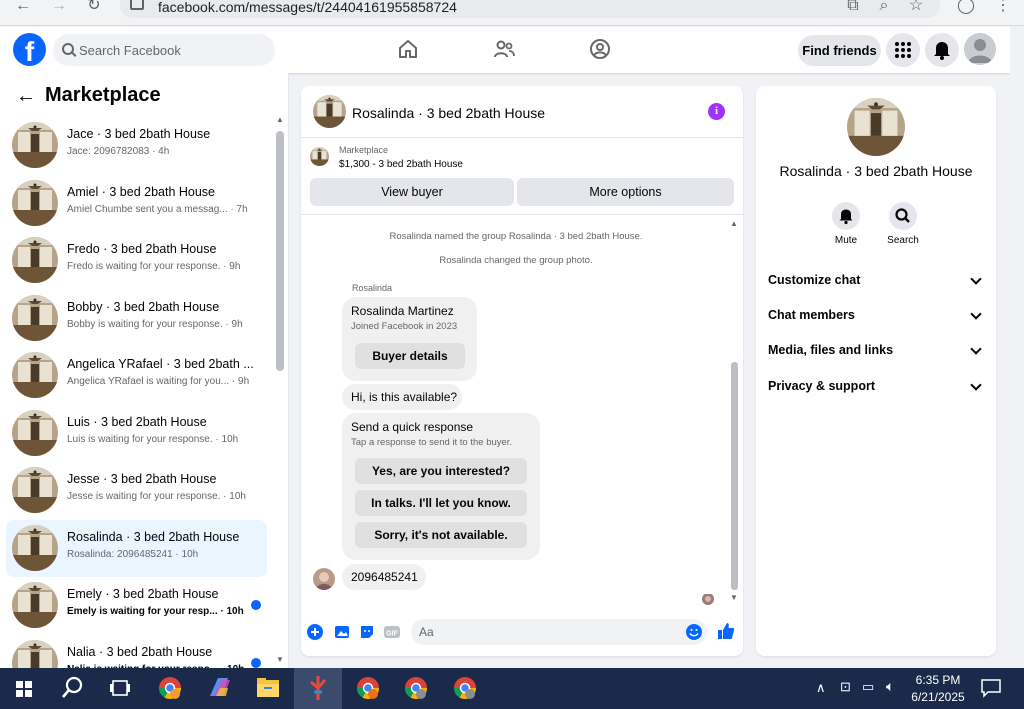 Image resolution: width=1024 pixels, height=709 pixels. What do you see at coordinates (412, 192) in the screenshot?
I see `view-buyer-button: View buyer` at bounding box center [412, 192].